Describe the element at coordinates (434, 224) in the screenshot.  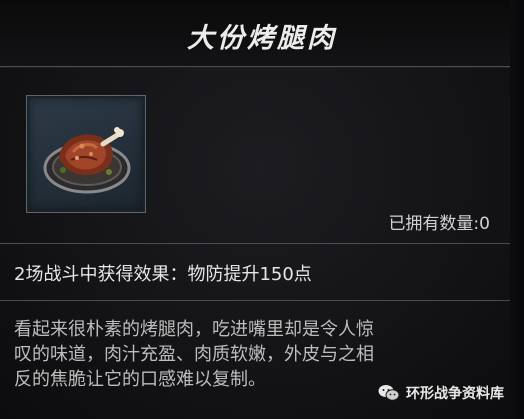
I see `owned-label: 已拥有数量:` at that location.